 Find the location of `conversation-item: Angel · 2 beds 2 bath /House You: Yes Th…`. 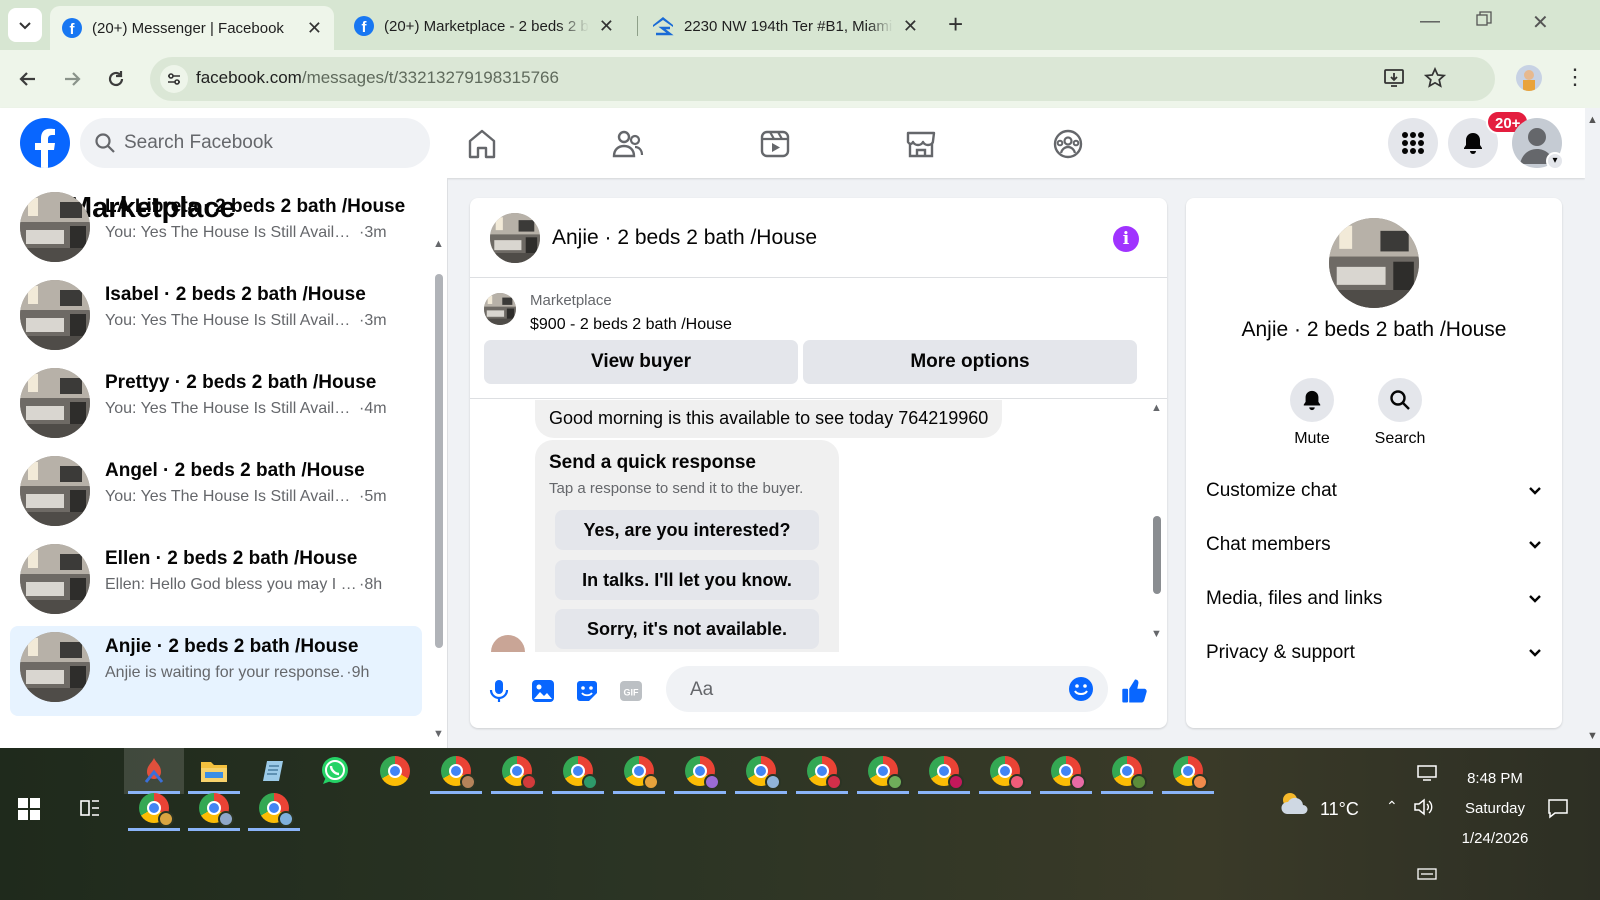

conversation-item: Angel · 2 beds 2 bath /House You: Yes Th… is located at coordinates (216, 495).